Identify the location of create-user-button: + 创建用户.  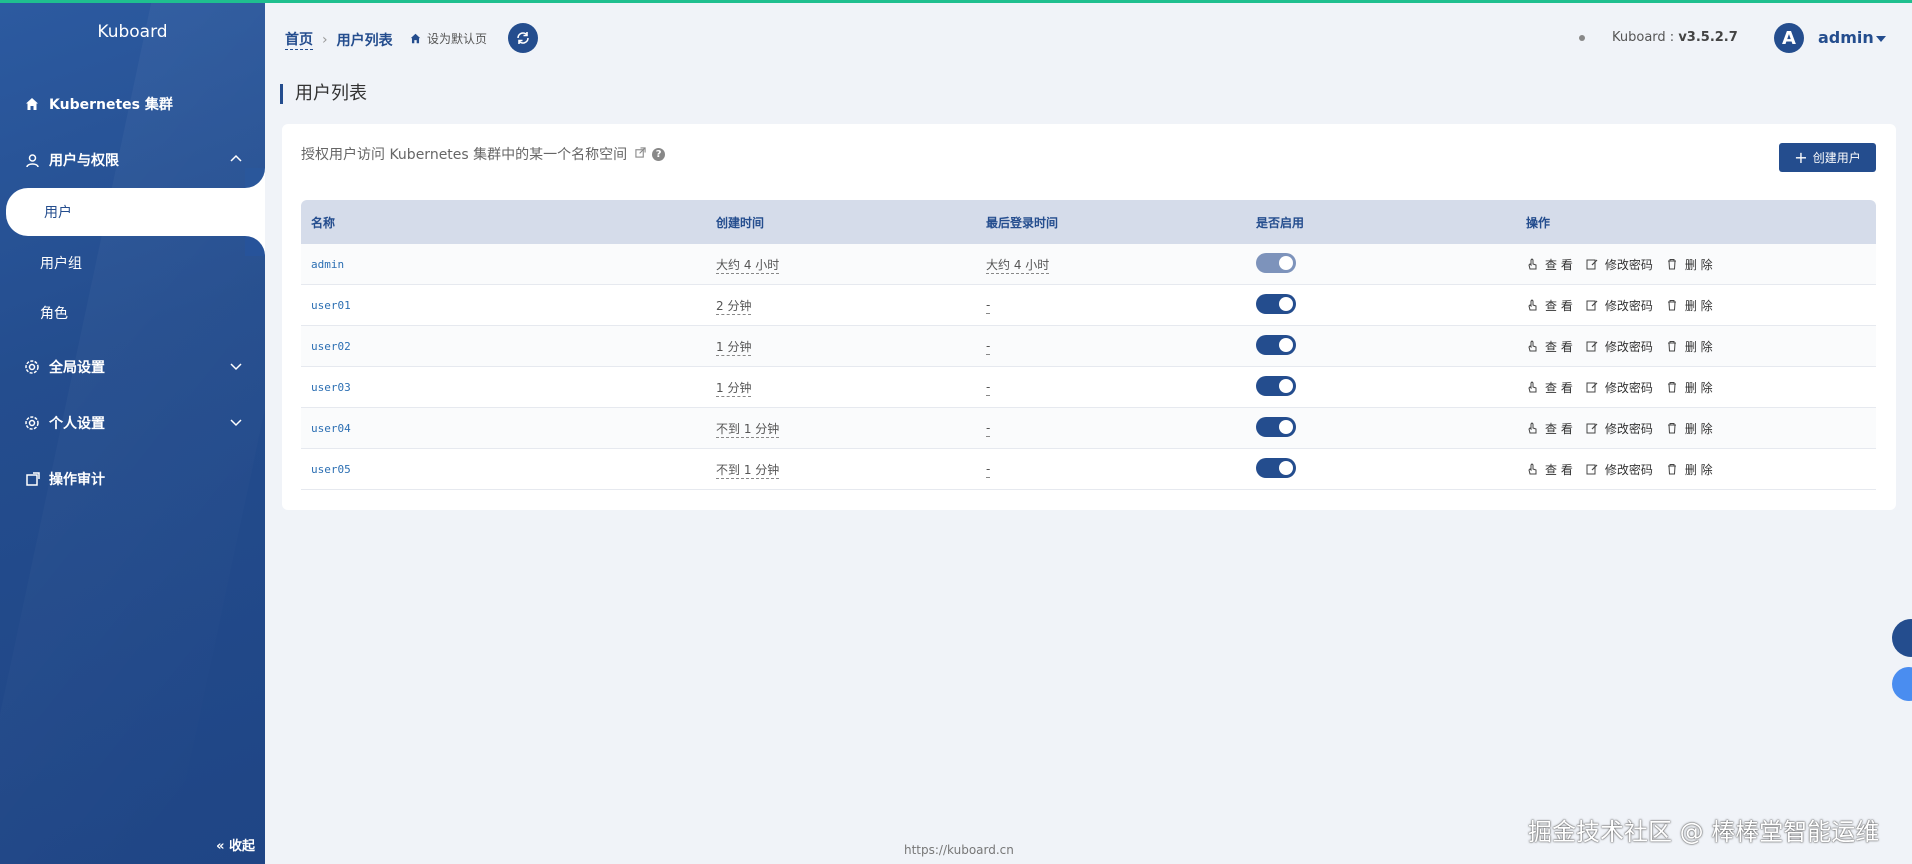
(1827, 157).